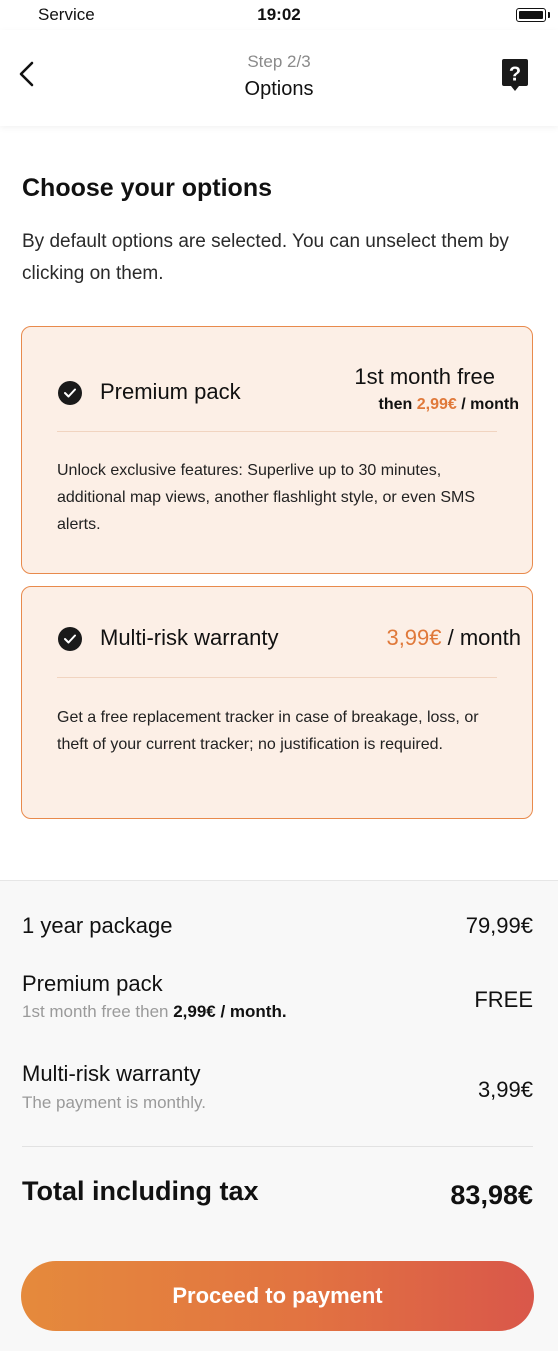 This screenshot has height=1351, width=558. Describe the element at coordinates (230, 1011) in the screenshot. I see `summary-sub-bold: 2,99€ / month.` at that location.